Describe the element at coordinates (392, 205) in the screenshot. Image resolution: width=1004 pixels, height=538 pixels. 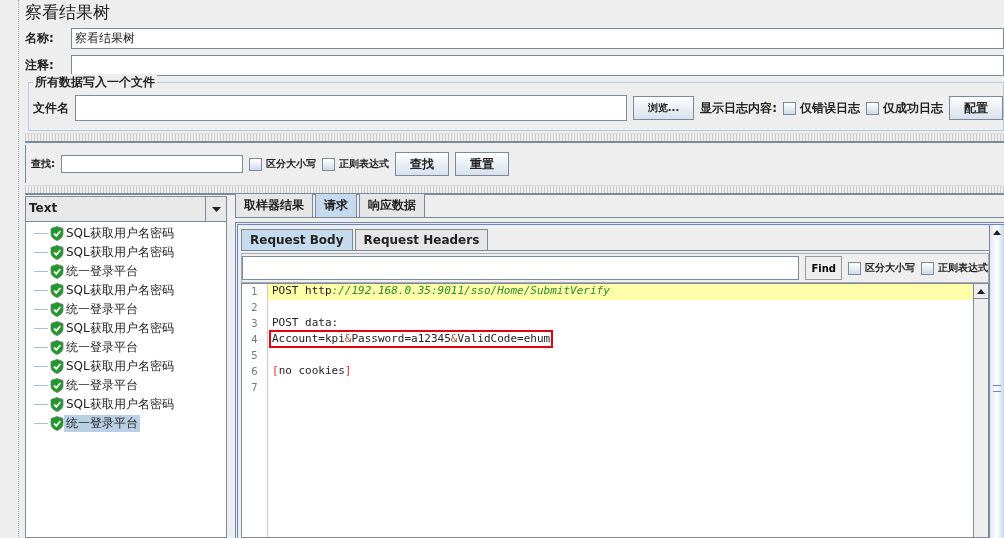
I see `tab: 响应数据` at that location.